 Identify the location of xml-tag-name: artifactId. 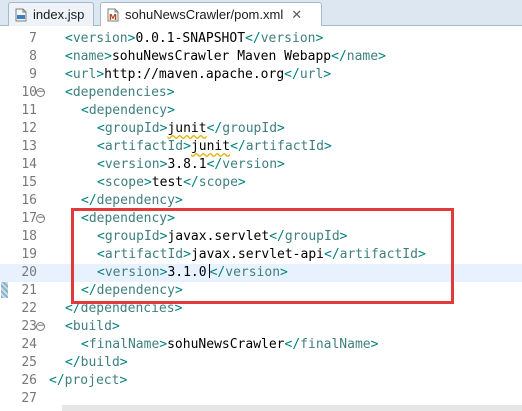
(144, 254).